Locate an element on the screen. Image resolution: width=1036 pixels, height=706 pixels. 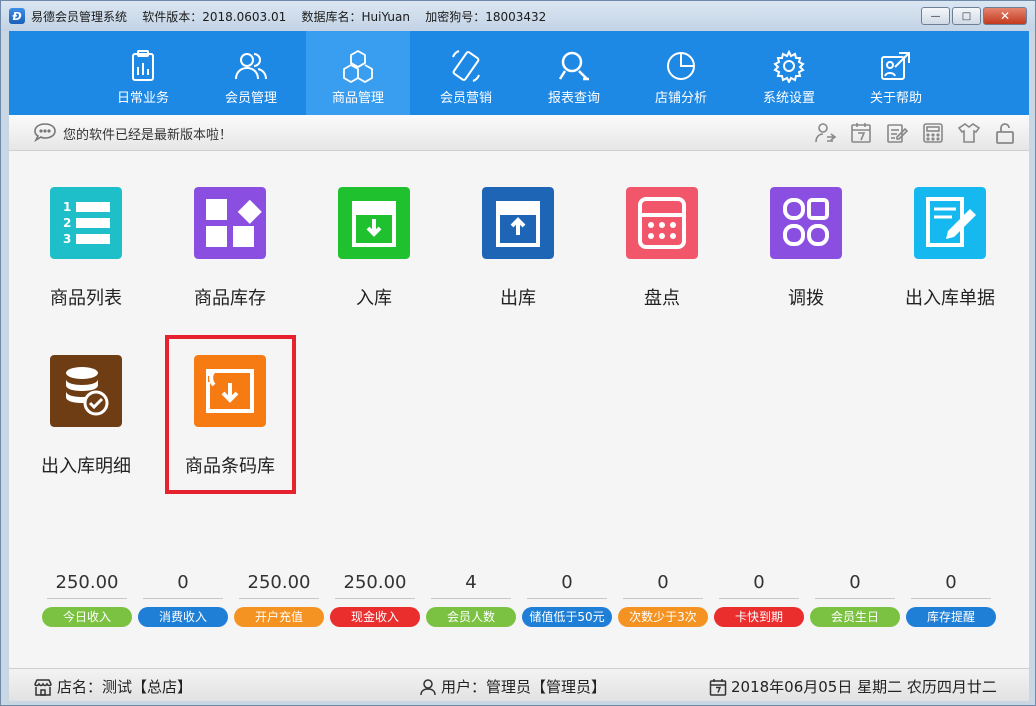
users-icon is located at coordinates (251, 66).